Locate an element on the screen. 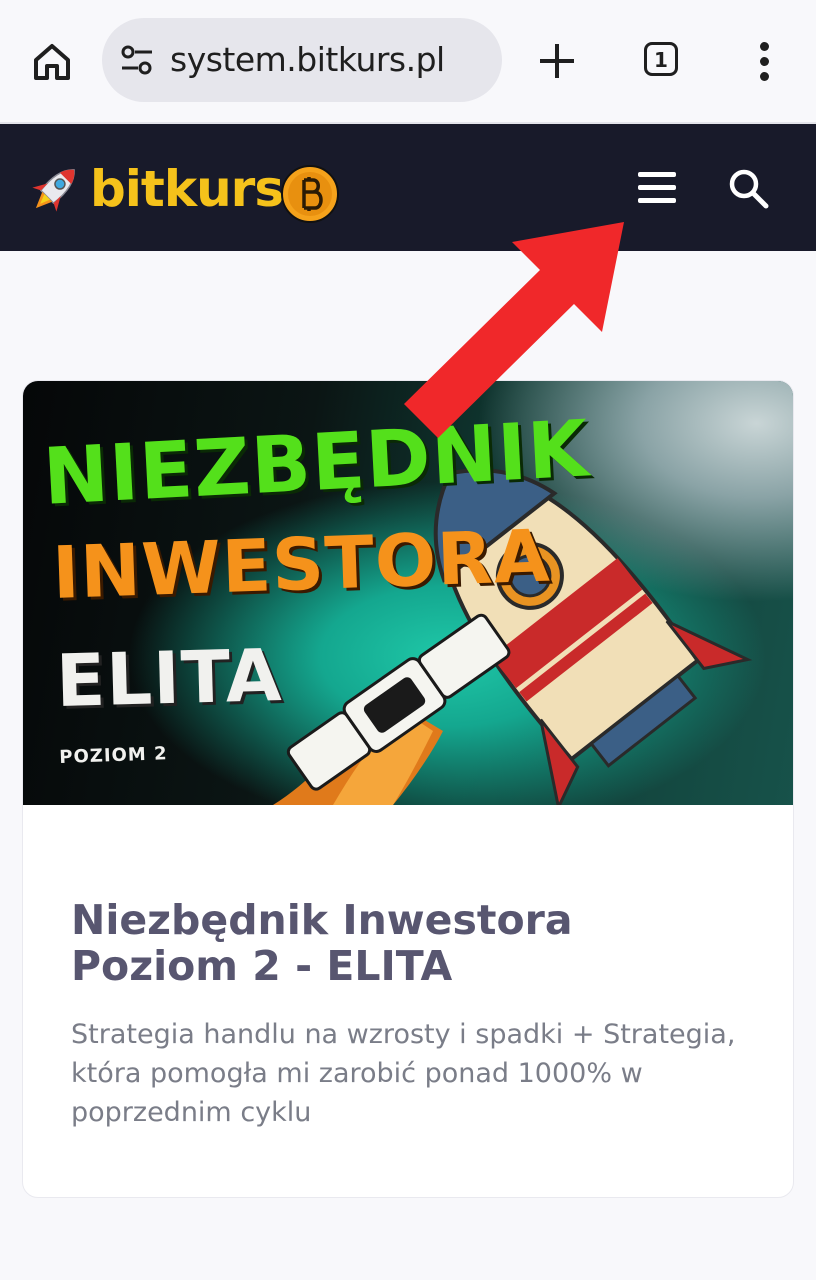  banner-text-line3: ELITA is located at coordinates (169, 678).